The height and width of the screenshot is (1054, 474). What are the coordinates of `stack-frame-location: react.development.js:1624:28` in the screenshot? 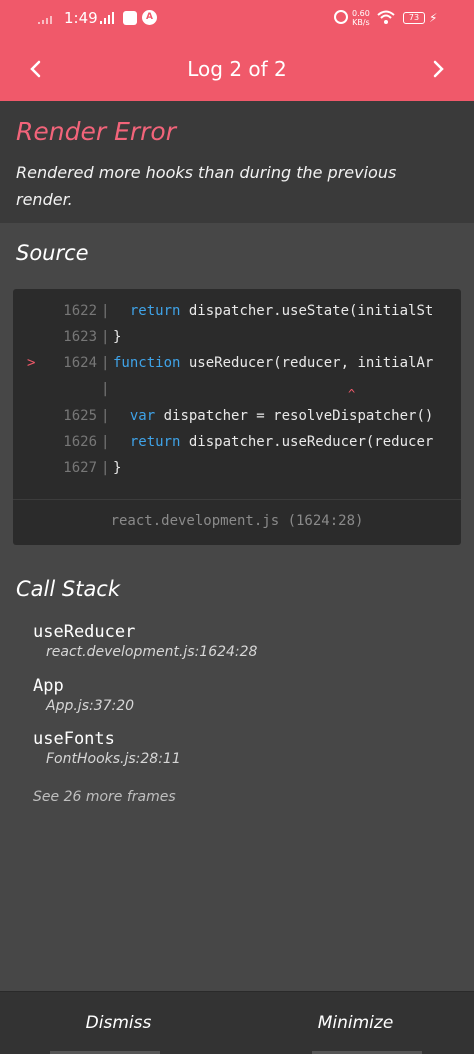 It's located at (152, 652).